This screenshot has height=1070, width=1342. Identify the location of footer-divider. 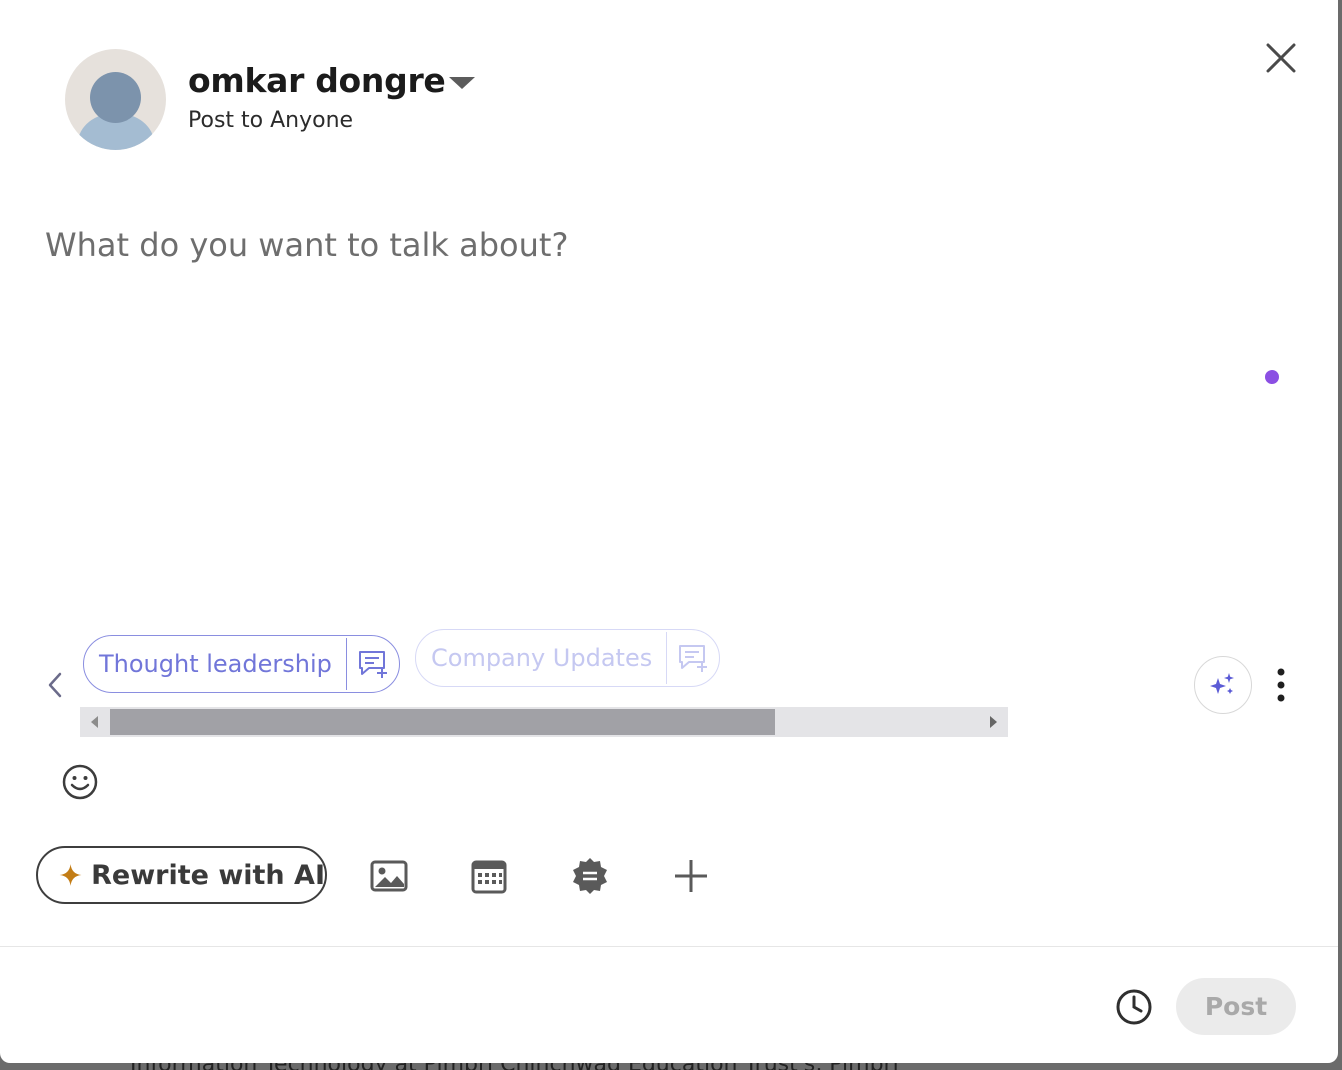
(669, 946).